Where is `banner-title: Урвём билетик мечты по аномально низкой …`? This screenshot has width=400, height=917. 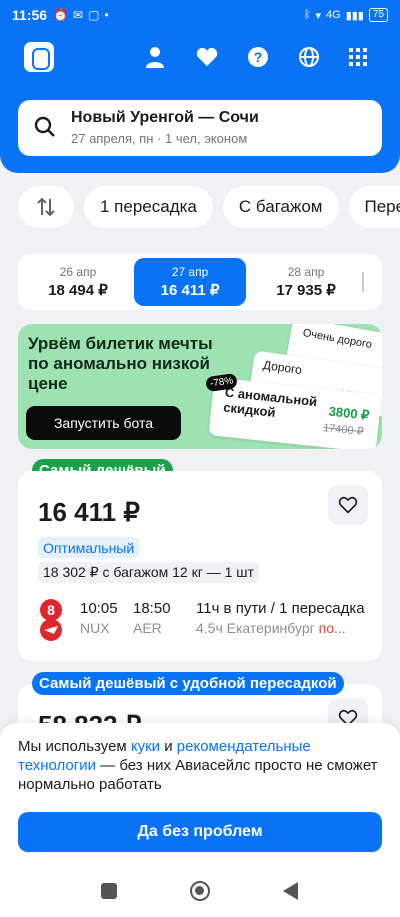
banner-title: Урвём билетик мечты по аномально низкой … is located at coordinates (120, 363).